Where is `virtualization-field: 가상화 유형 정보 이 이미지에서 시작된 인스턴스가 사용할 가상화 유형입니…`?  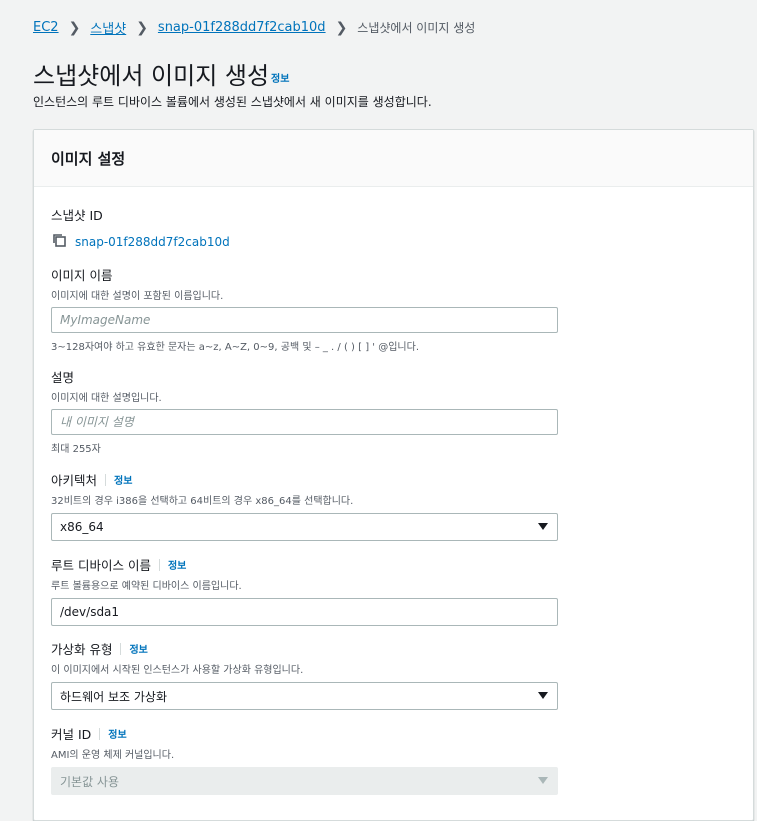
virtualization-field: 가상화 유형 정보 이 이미지에서 시작된 인스턴스가 사용할 가상화 유형입니… is located at coordinates (304, 674).